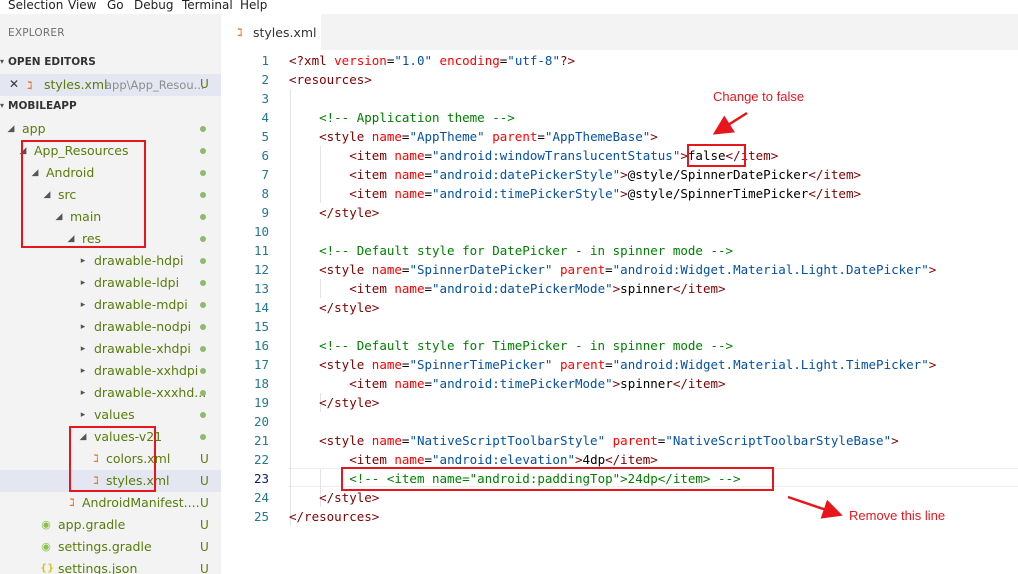 The height and width of the screenshot is (574, 1018). Describe the element at coordinates (777, 315) in the screenshot. I see `annotation-arrows` at that location.